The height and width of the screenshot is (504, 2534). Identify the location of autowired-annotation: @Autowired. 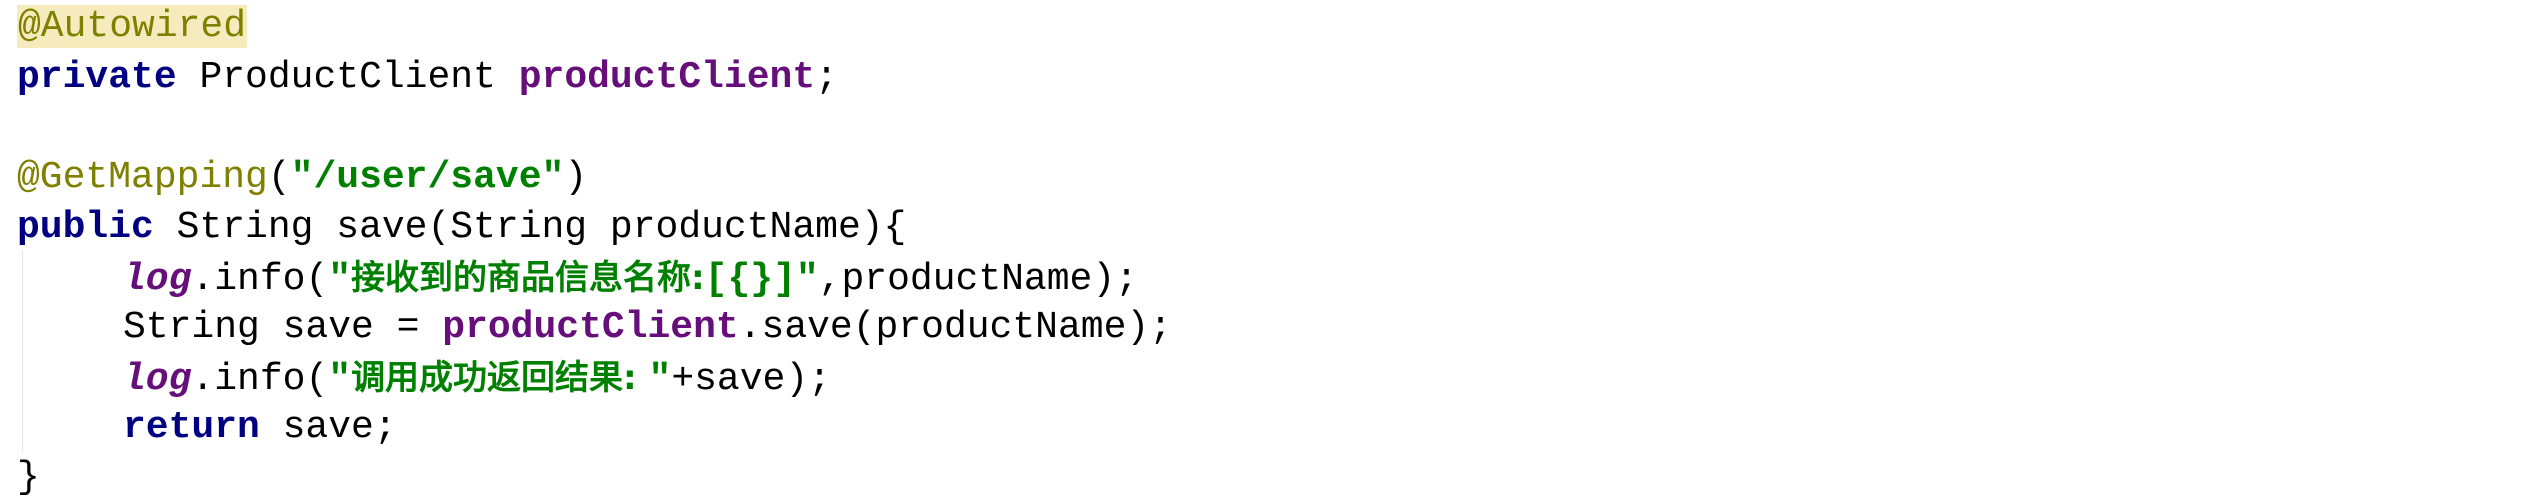
(132, 26).